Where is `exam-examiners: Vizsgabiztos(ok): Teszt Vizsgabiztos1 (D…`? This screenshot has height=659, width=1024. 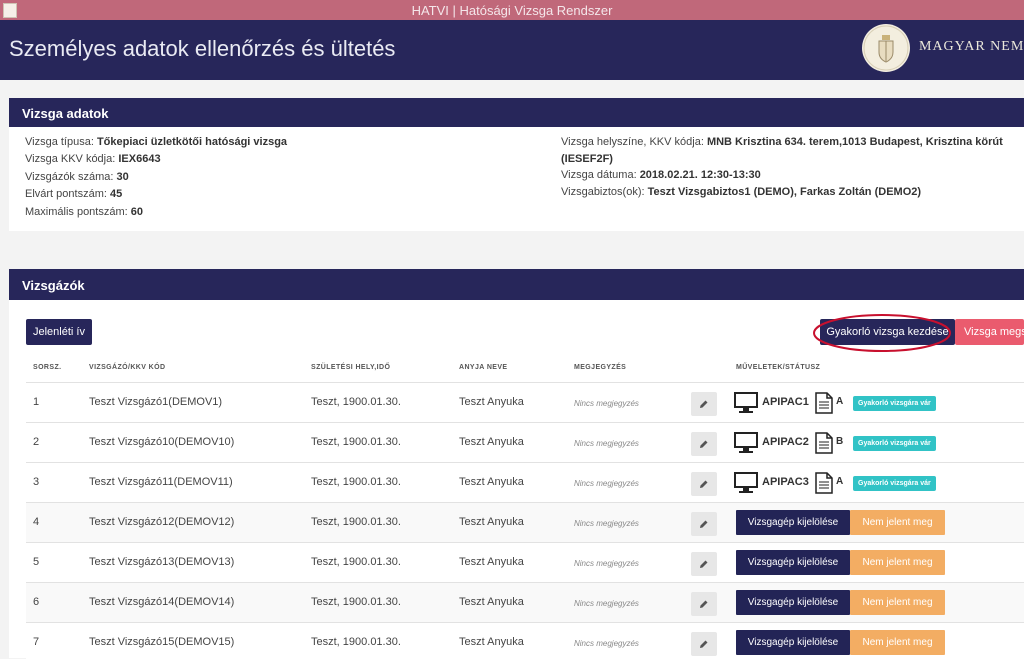
exam-examiners: Vizsgabiztos(ok): Teszt Vizsgabiztos1 (D… is located at coordinates (741, 192).